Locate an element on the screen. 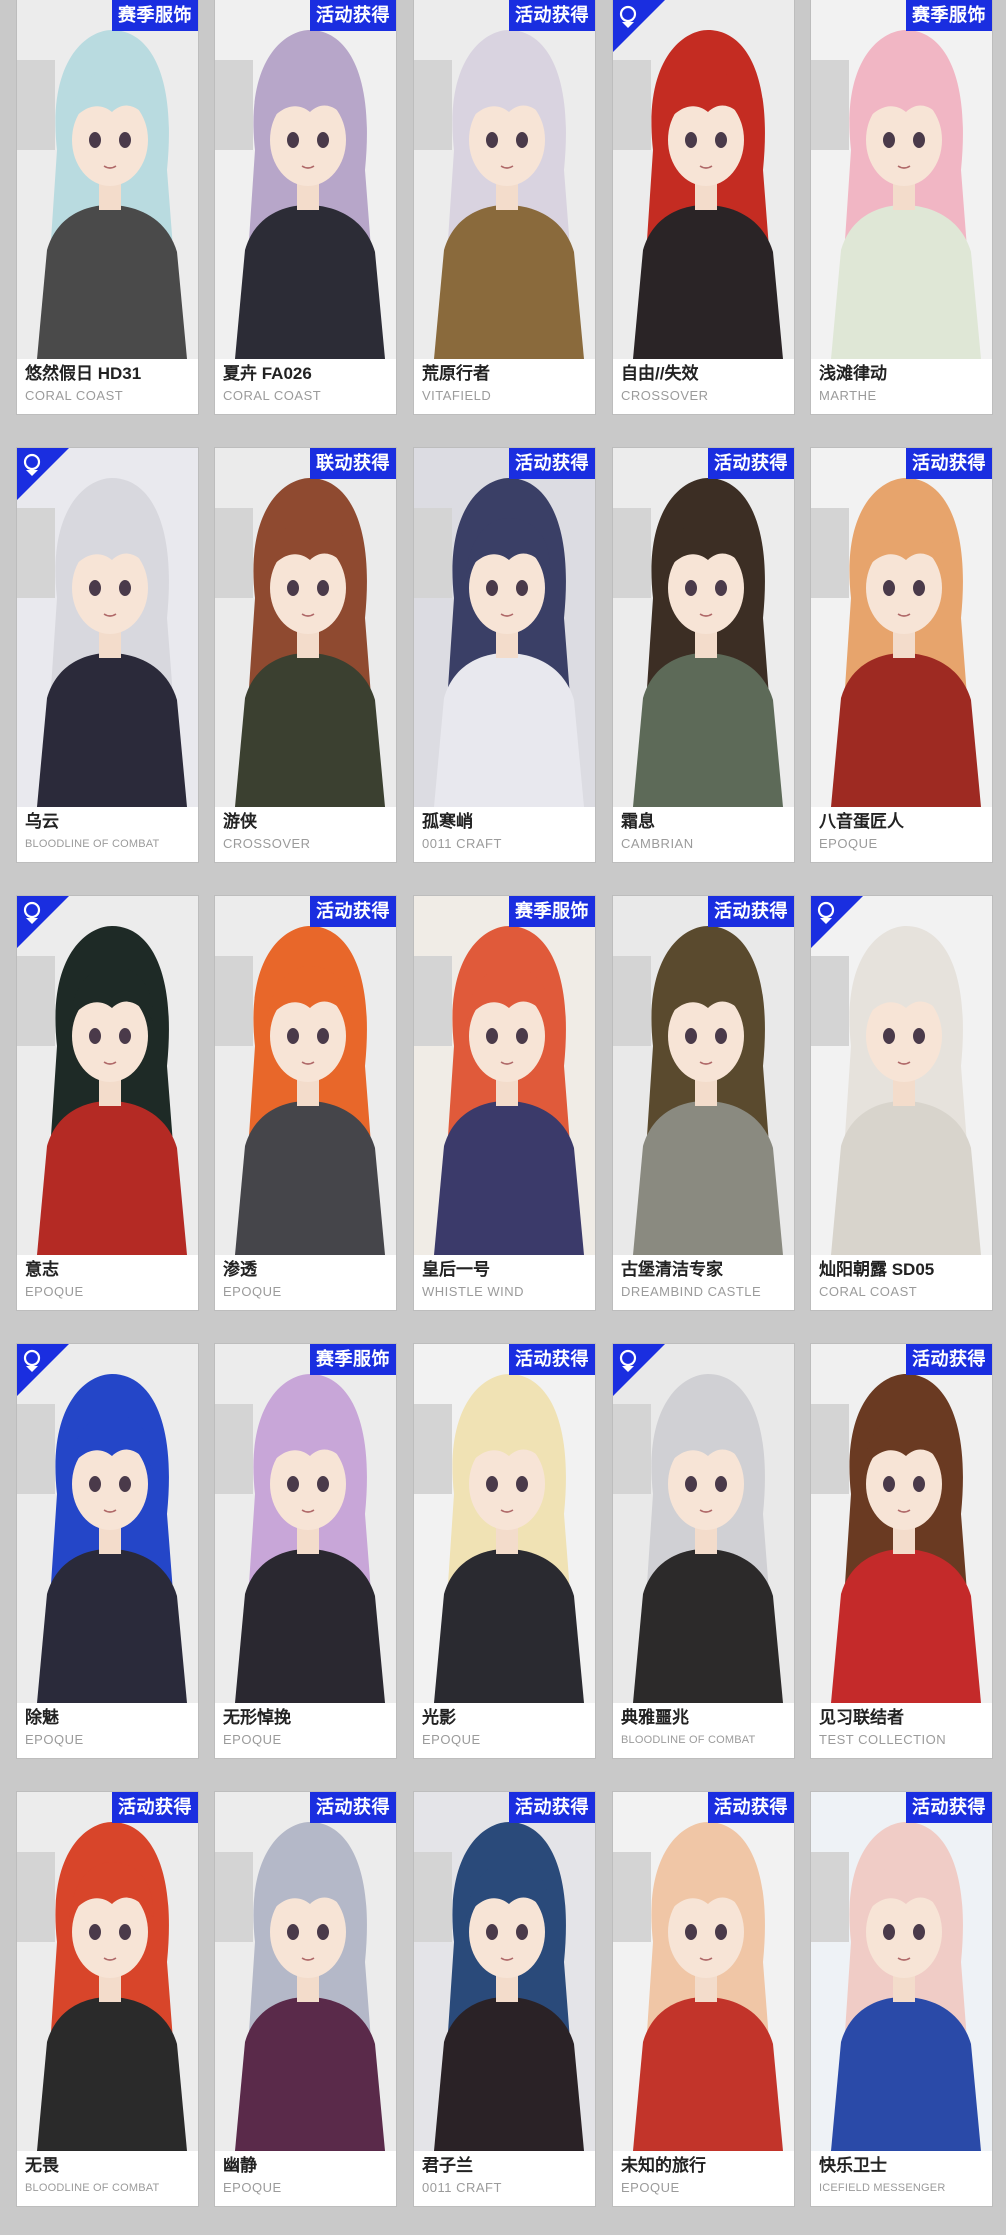  skin-name: 孤寒峭 is located at coordinates (447, 821).